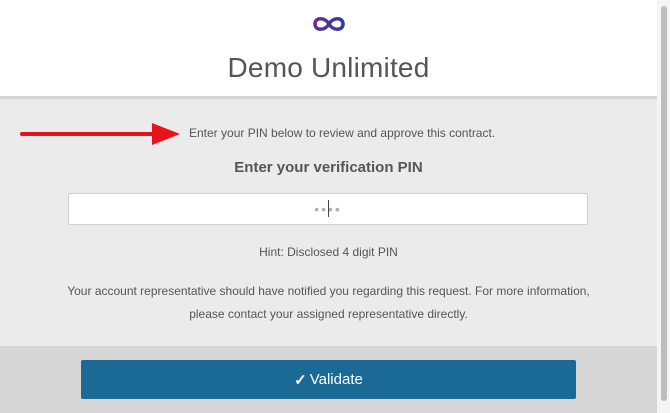 The width and height of the screenshot is (670, 413). Describe the element at coordinates (328, 208) in the screenshot. I see `text-caret` at that location.